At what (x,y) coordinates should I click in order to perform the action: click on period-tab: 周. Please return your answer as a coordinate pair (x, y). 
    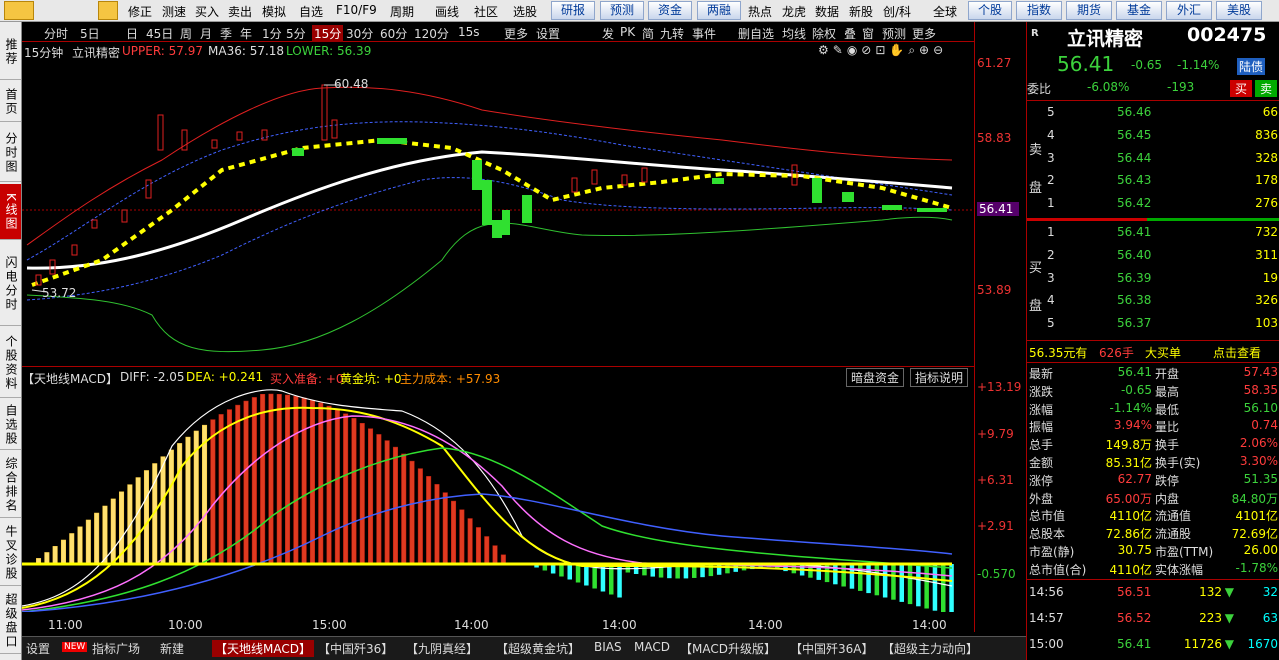
    Looking at the image, I should click on (186, 33).